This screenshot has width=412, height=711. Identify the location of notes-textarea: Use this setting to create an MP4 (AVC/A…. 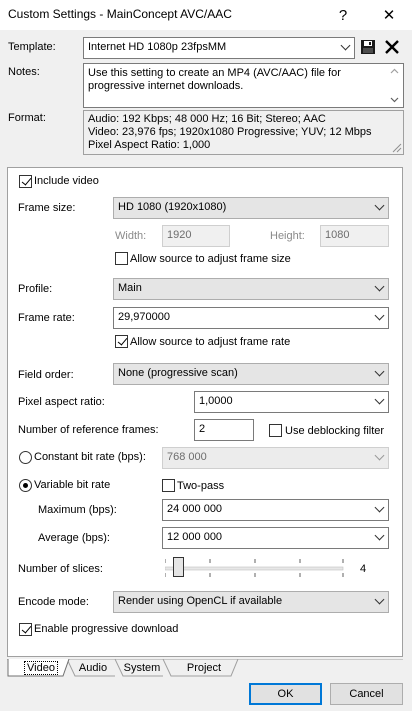
(243, 85).